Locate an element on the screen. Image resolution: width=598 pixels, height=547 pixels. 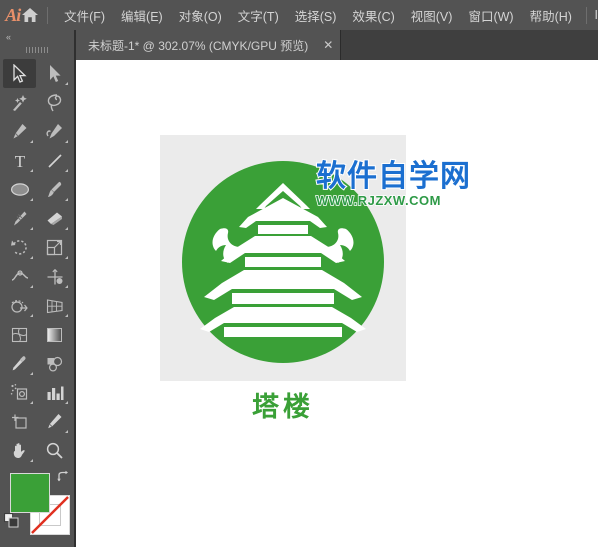
tool-width is located at coordinates (19, 276).